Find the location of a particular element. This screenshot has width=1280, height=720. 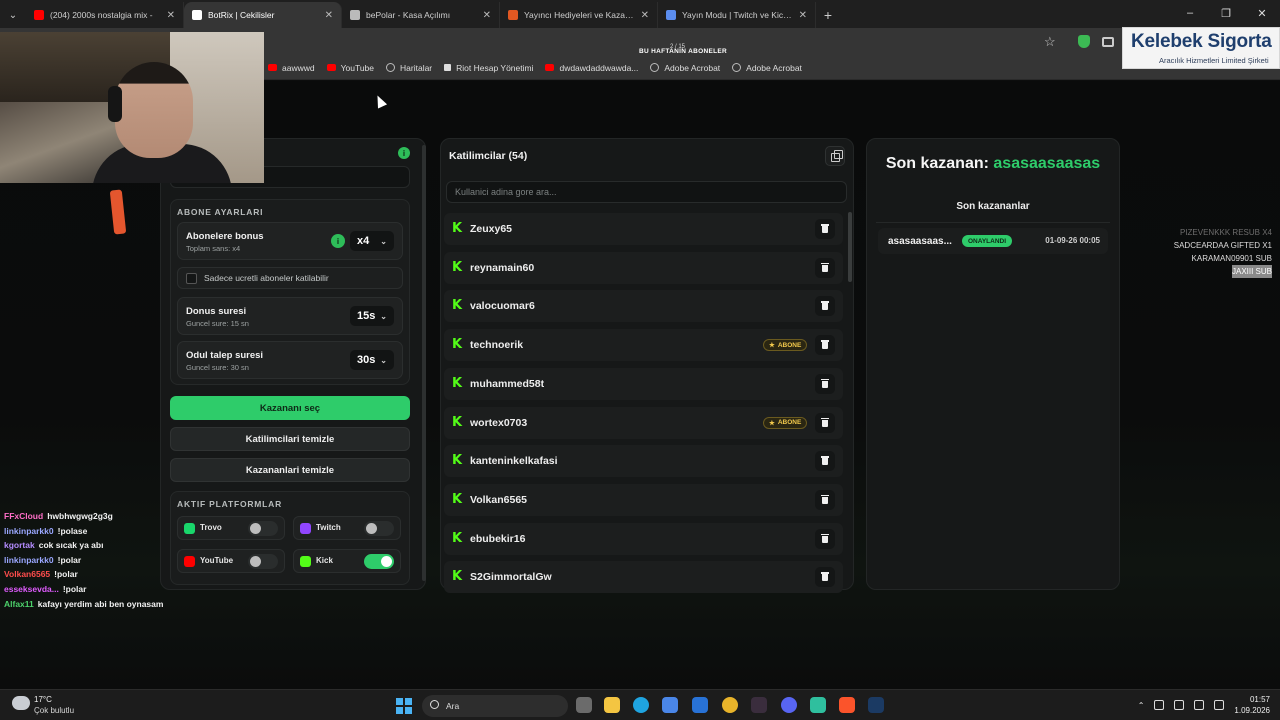

copy-icon is located at coordinates (835, 156).